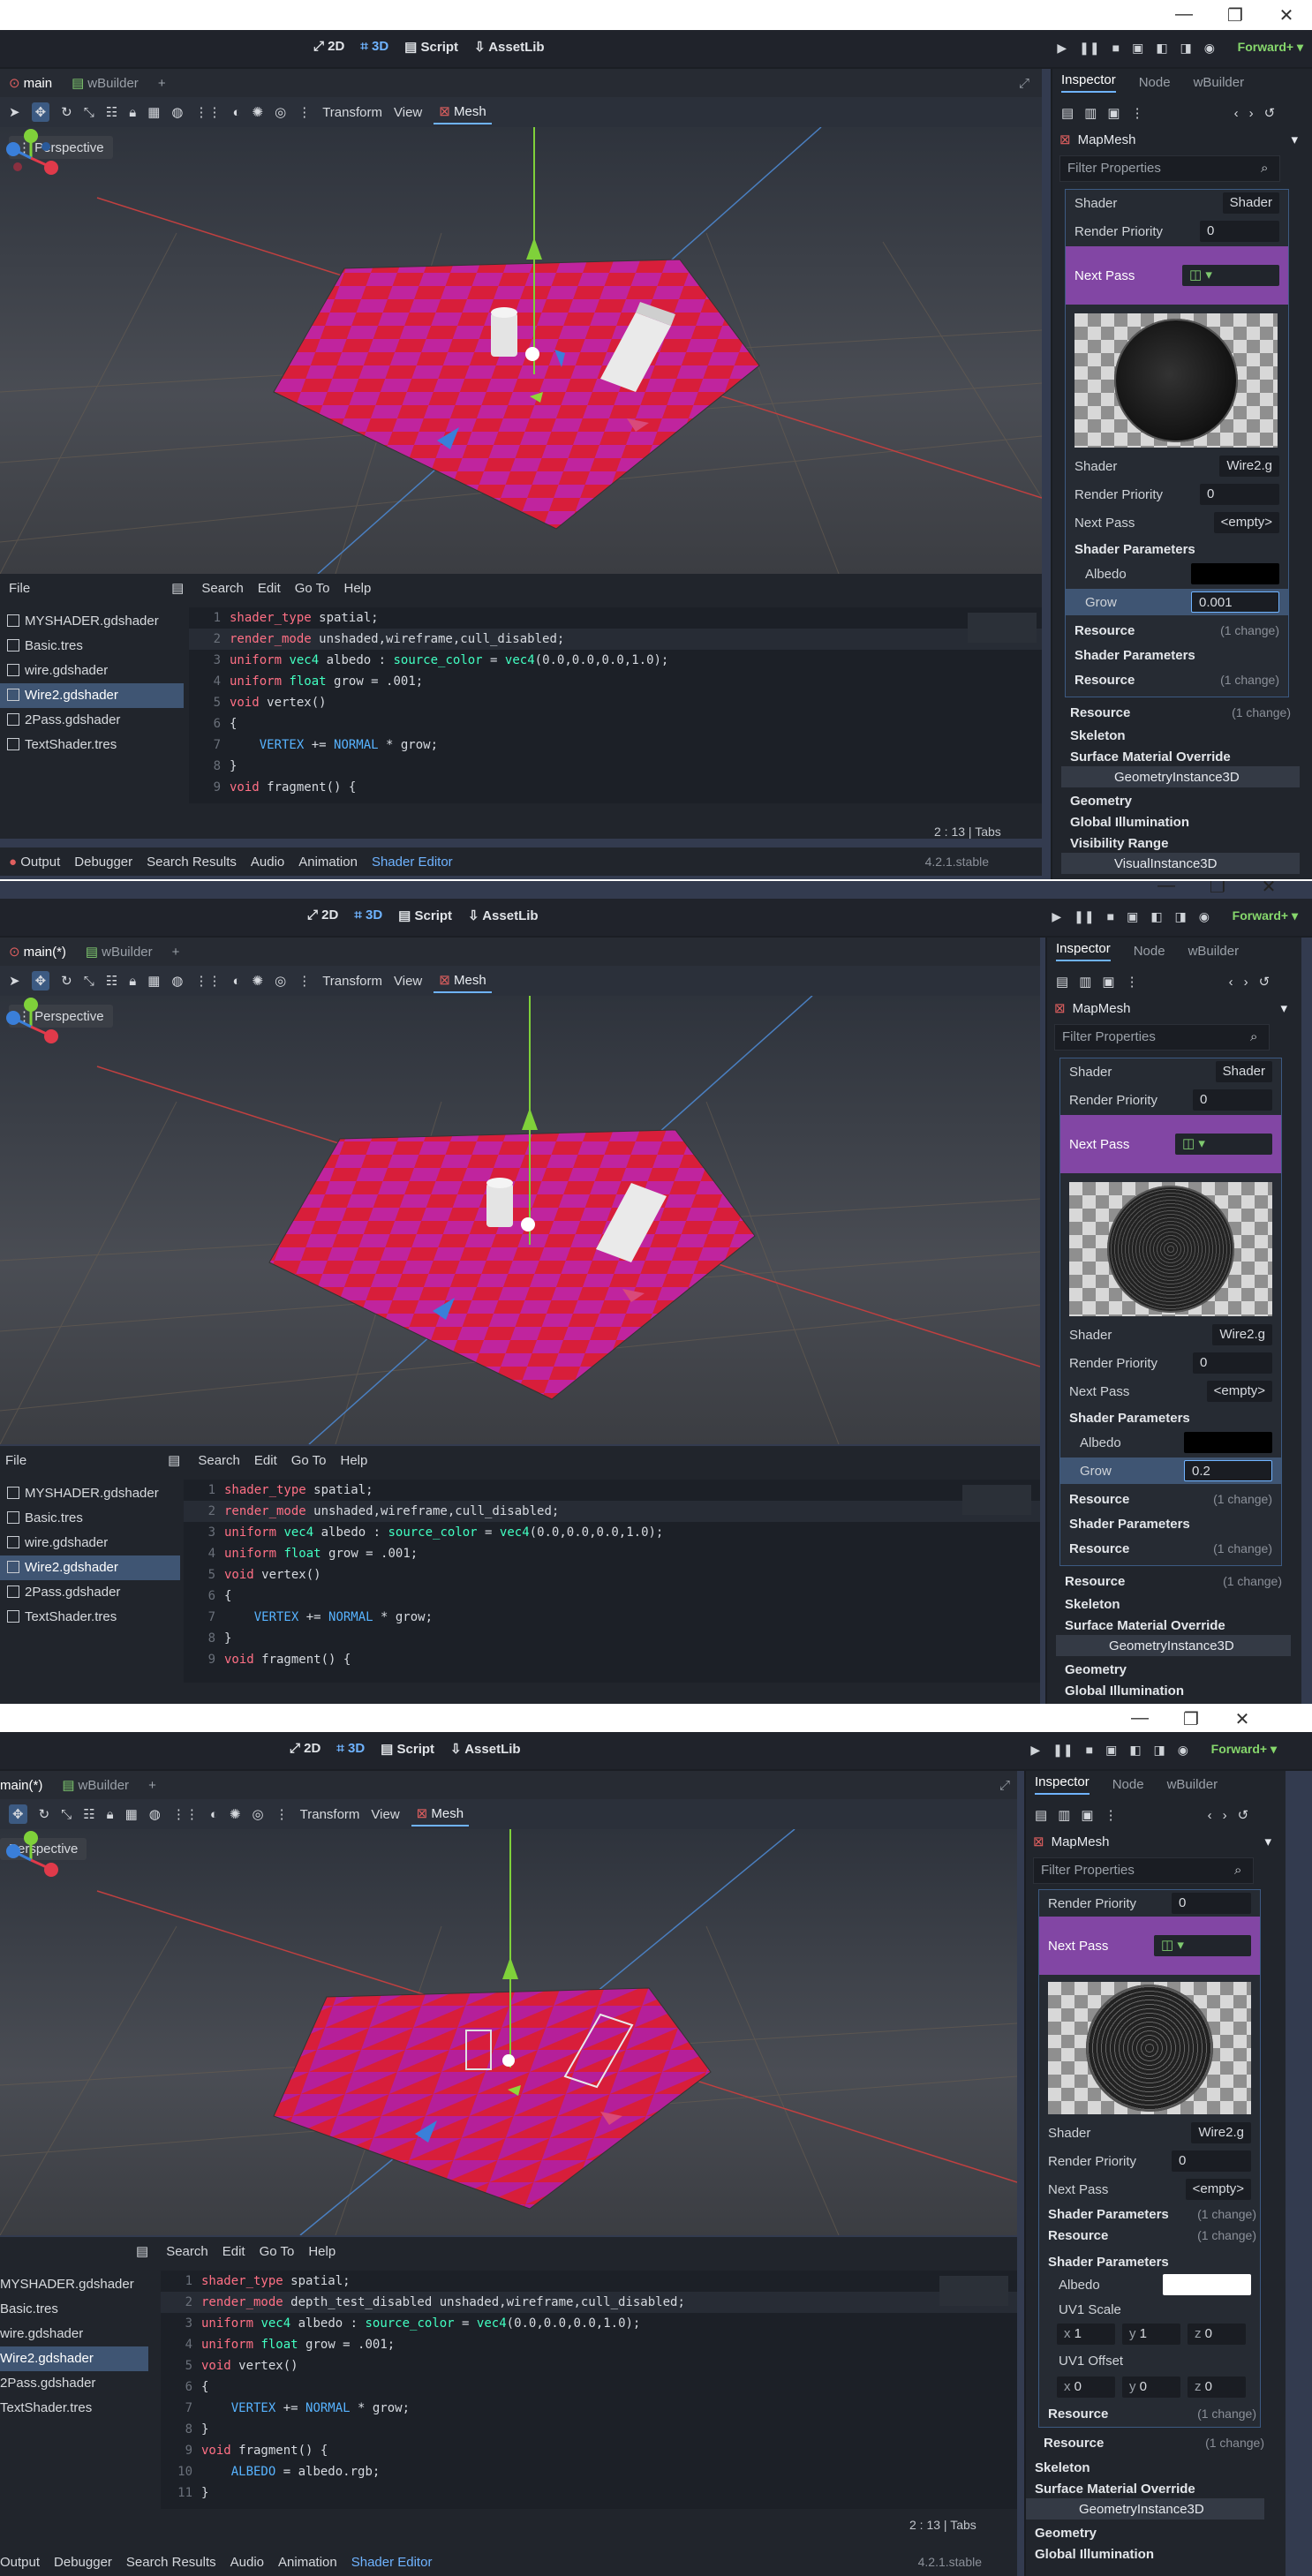 The image size is (1312, 2576). I want to click on output-tab: ● Output, so click(34, 863).